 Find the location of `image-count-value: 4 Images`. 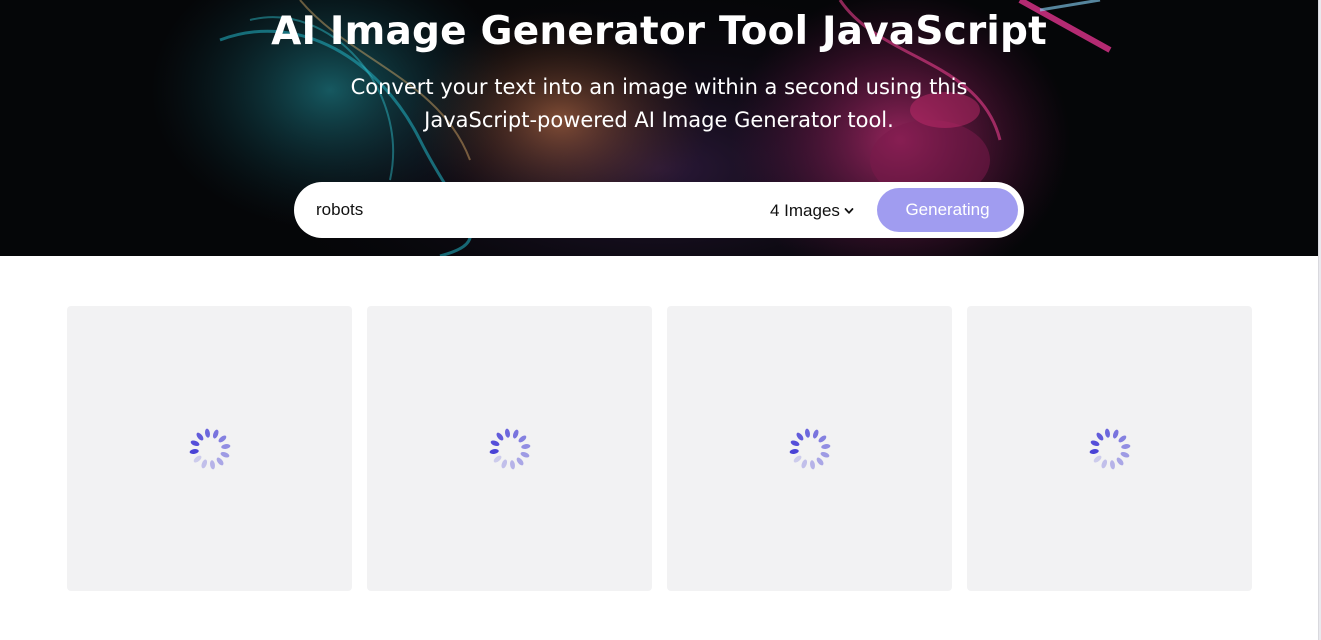

image-count-value: 4 Images is located at coordinates (805, 210).